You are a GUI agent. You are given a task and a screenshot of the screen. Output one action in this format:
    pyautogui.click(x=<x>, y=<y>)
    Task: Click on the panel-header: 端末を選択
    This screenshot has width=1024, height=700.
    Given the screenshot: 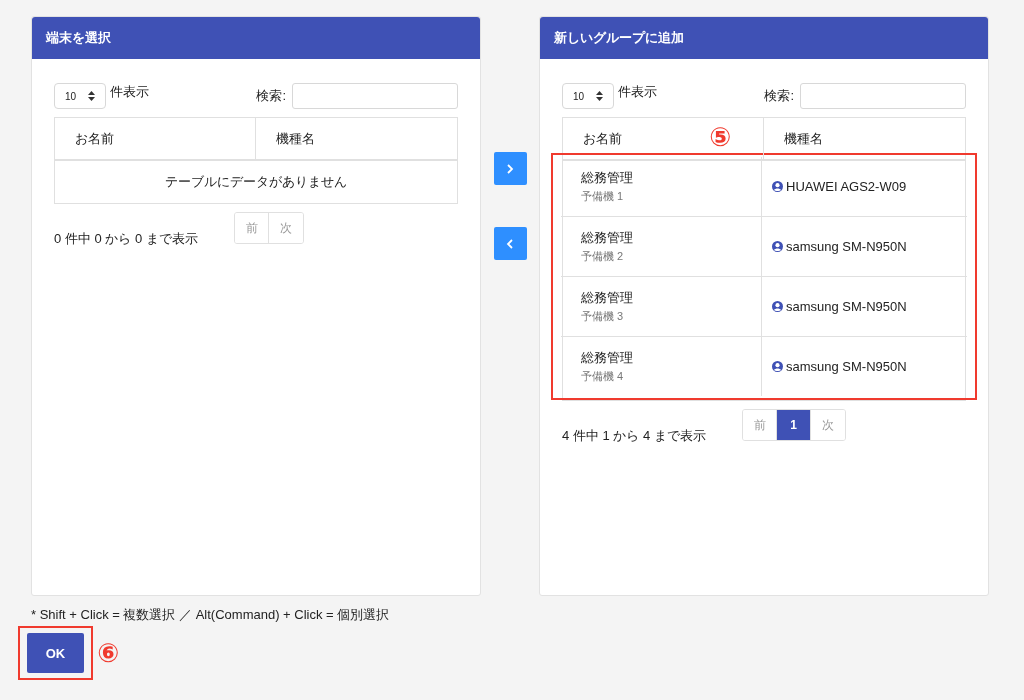 What is the action you would take?
    pyautogui.click(x=256, y=38)
    